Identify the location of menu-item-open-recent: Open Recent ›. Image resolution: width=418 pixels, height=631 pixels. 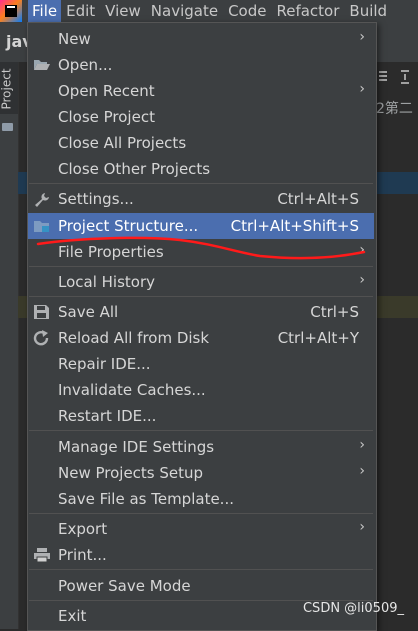
(201, 91).